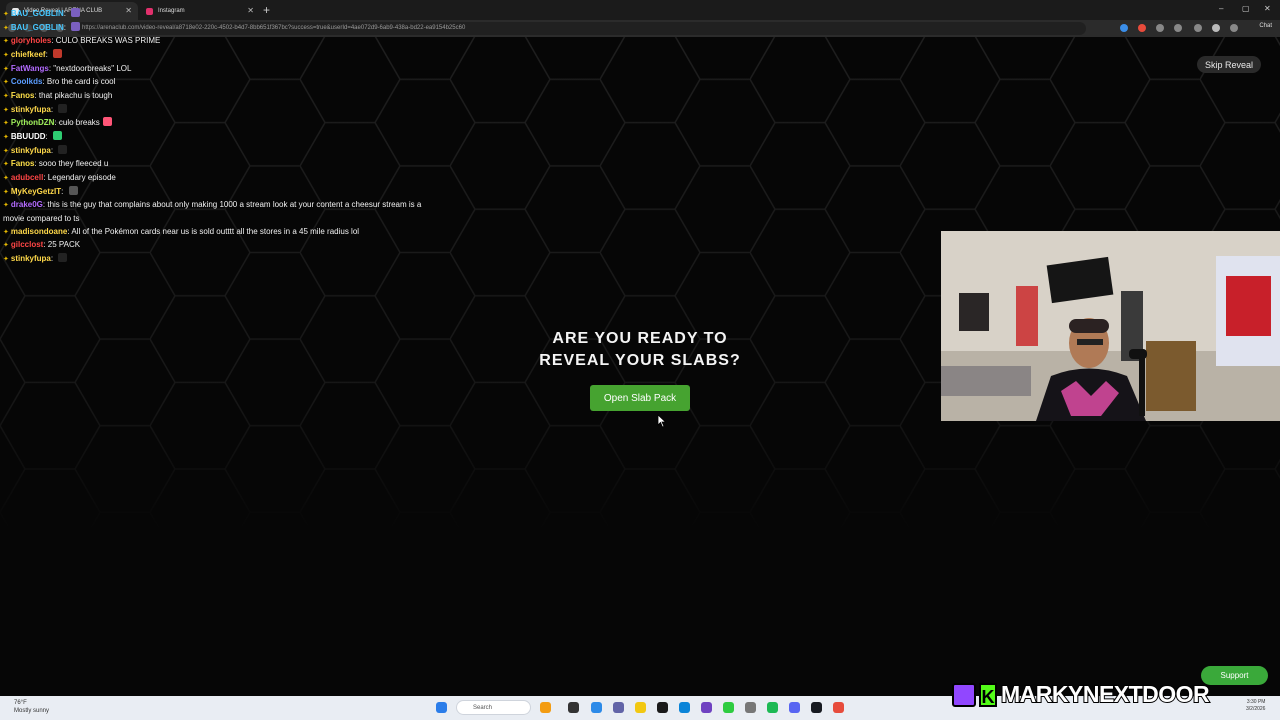 The image size is (1280, 720). What do you see at coordinates (212, 219) in the screenshot?
I see `chat-message: movie compared to ts` at bounding box center [212, 219].